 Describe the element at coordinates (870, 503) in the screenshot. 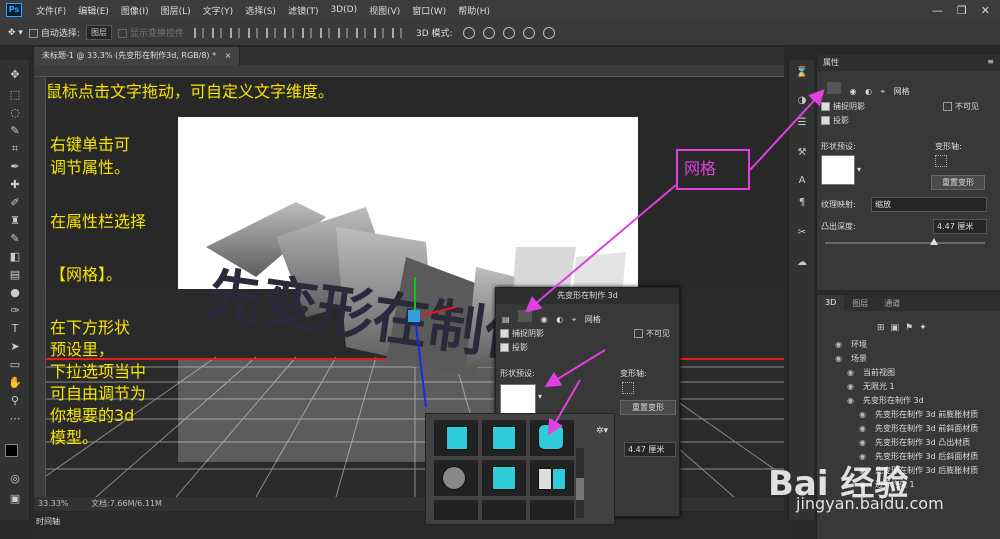

I see `baidu-watermark-url: jingyan.baidu.com` at that location.